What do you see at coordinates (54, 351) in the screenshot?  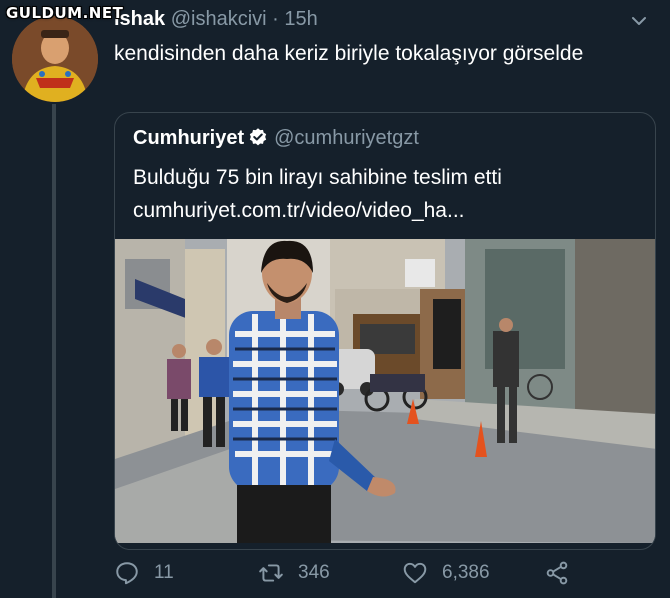 I see `thread-line` at bounding box center [54, 351].